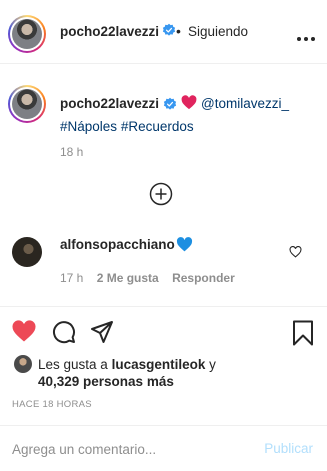  What do you see at coordinates (27, 252) in the screenshot?
I see `commenter-avatar` at bounding box center [27, 252].